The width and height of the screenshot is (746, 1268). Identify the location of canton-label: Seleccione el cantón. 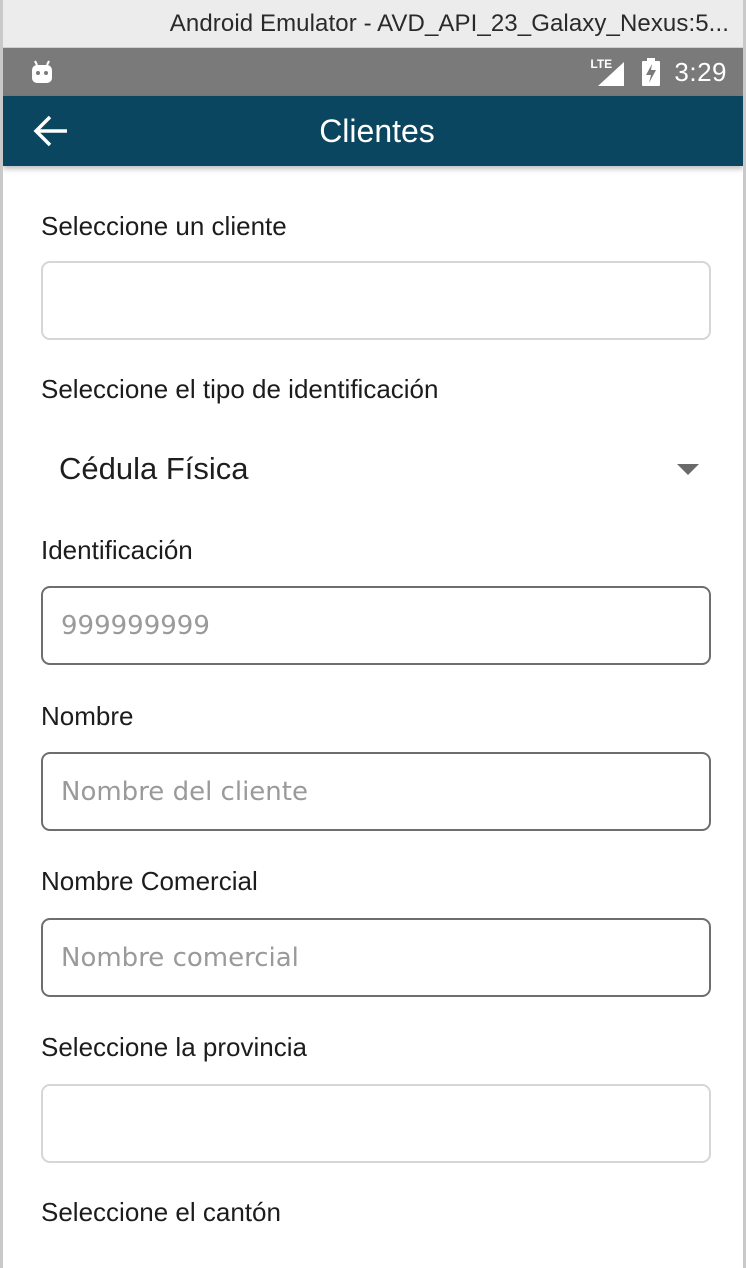
(161, 1212).